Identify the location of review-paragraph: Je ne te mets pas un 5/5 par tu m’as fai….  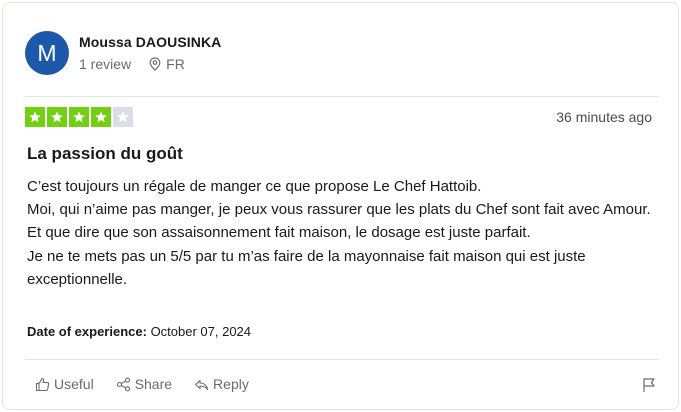
(306, 267).